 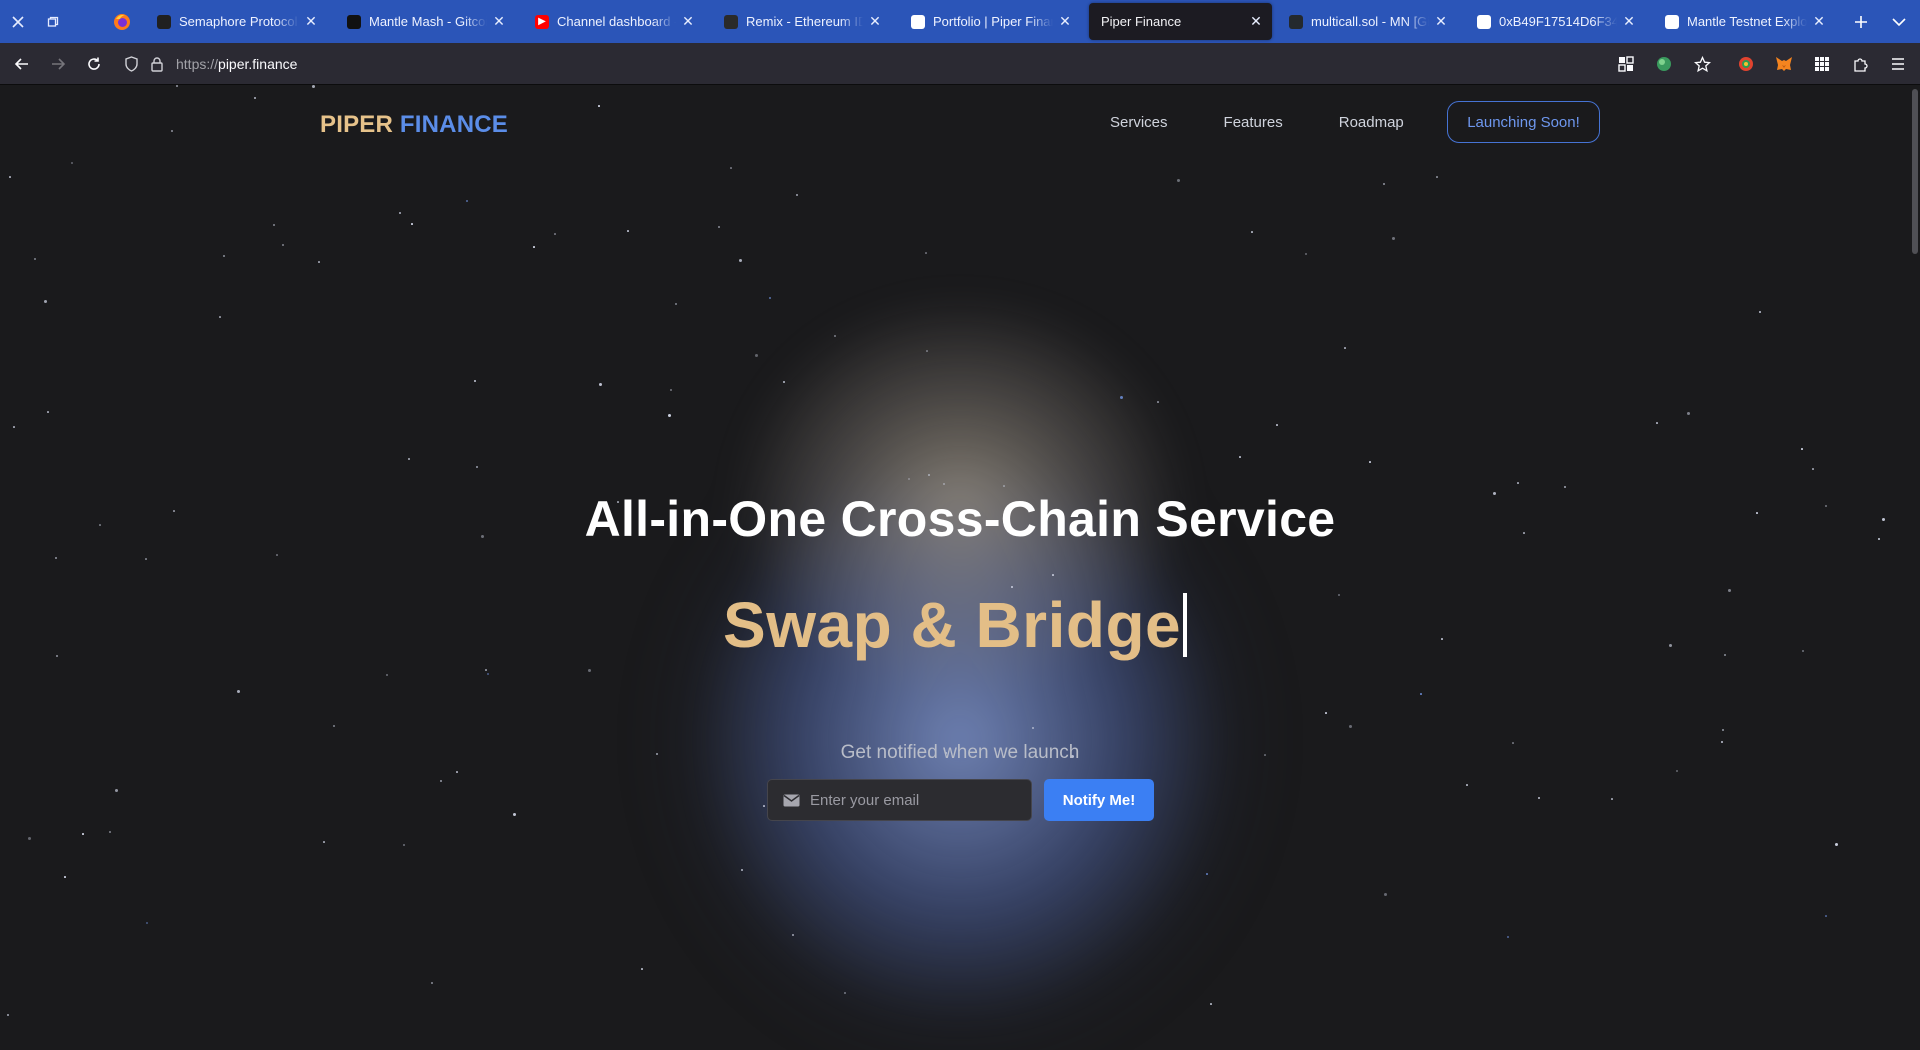 I want to click on logo-piper: PIPER, so click(x=357, y=124).